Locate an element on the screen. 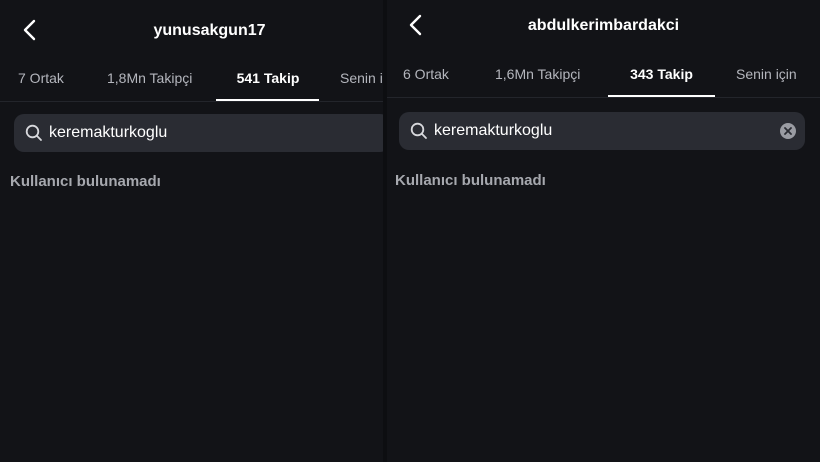 The height and width of the screenshot is (462, 820). chevron-left-icon is located at coordinates (29, 30).